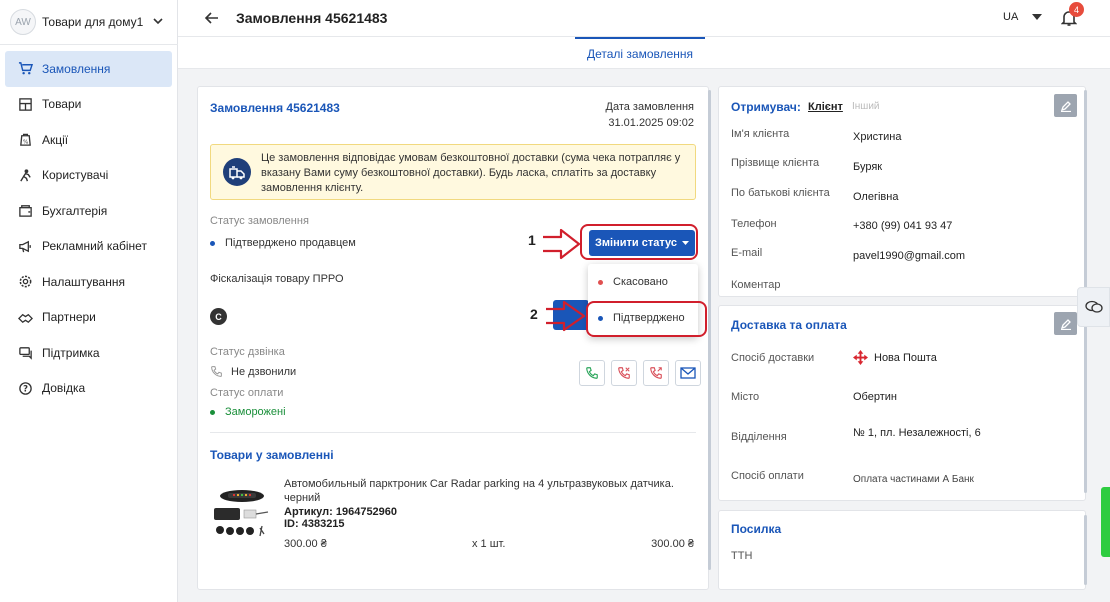 This screenshot has width=1110, height=602. What do you see at coordinates (866, 106) in the screenshot?
I see `recipient-toggle-other: Інший` at bounding box center [866, 106].